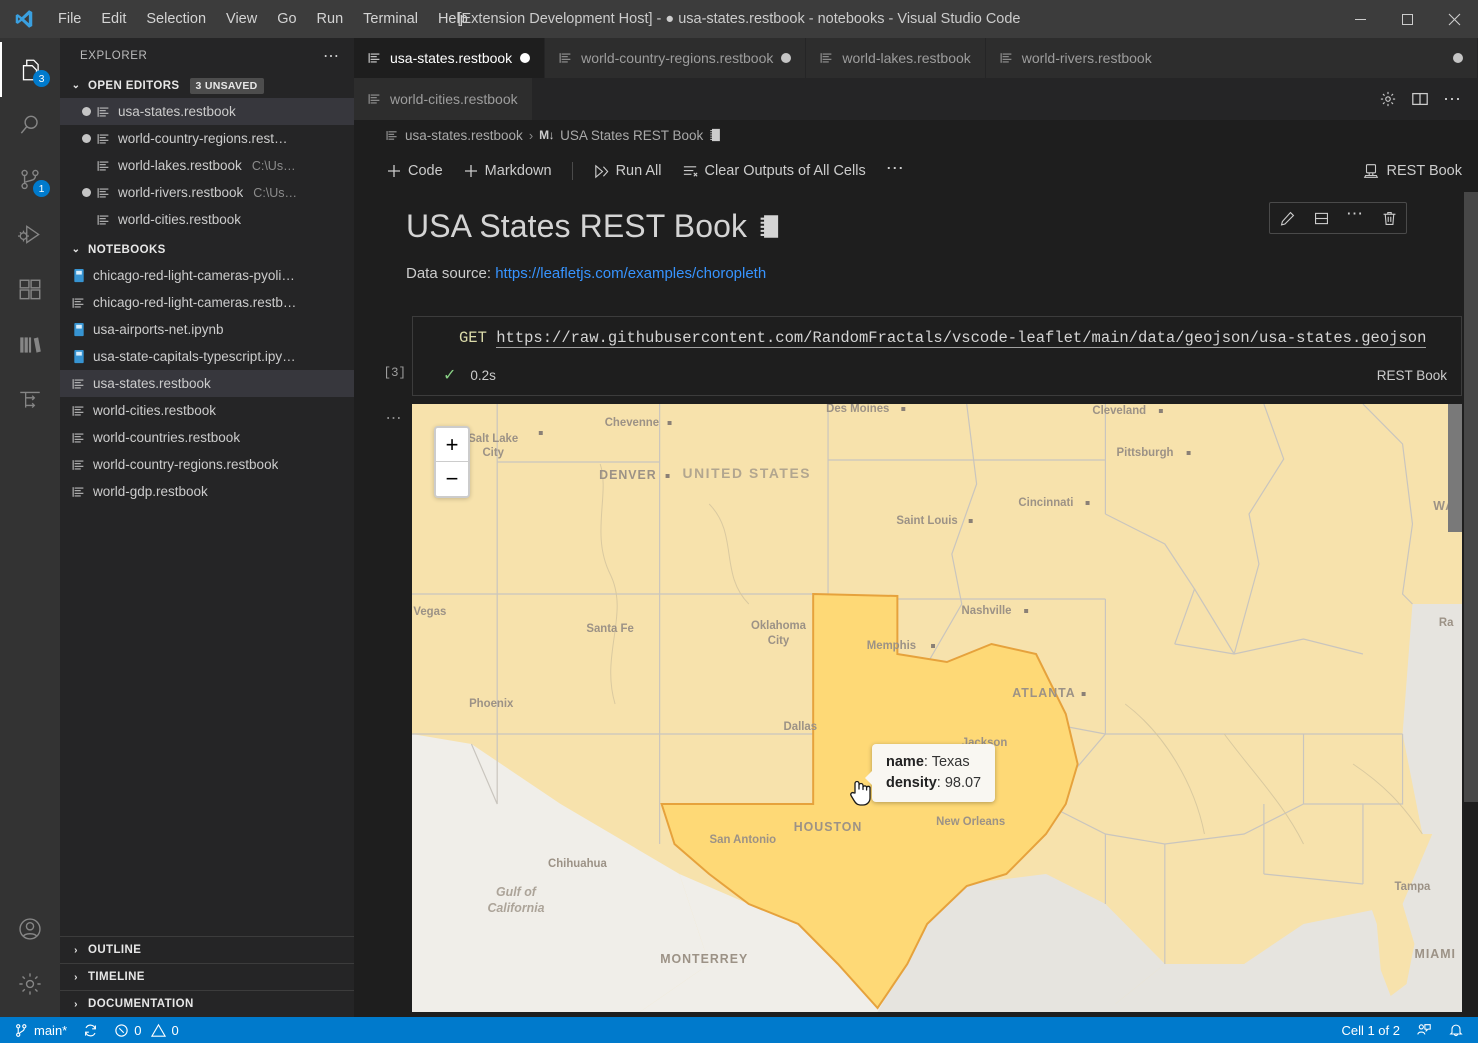  Describe the element at coordinates (30, 124) in the screenshot. I see `activitybar-search` at that location.